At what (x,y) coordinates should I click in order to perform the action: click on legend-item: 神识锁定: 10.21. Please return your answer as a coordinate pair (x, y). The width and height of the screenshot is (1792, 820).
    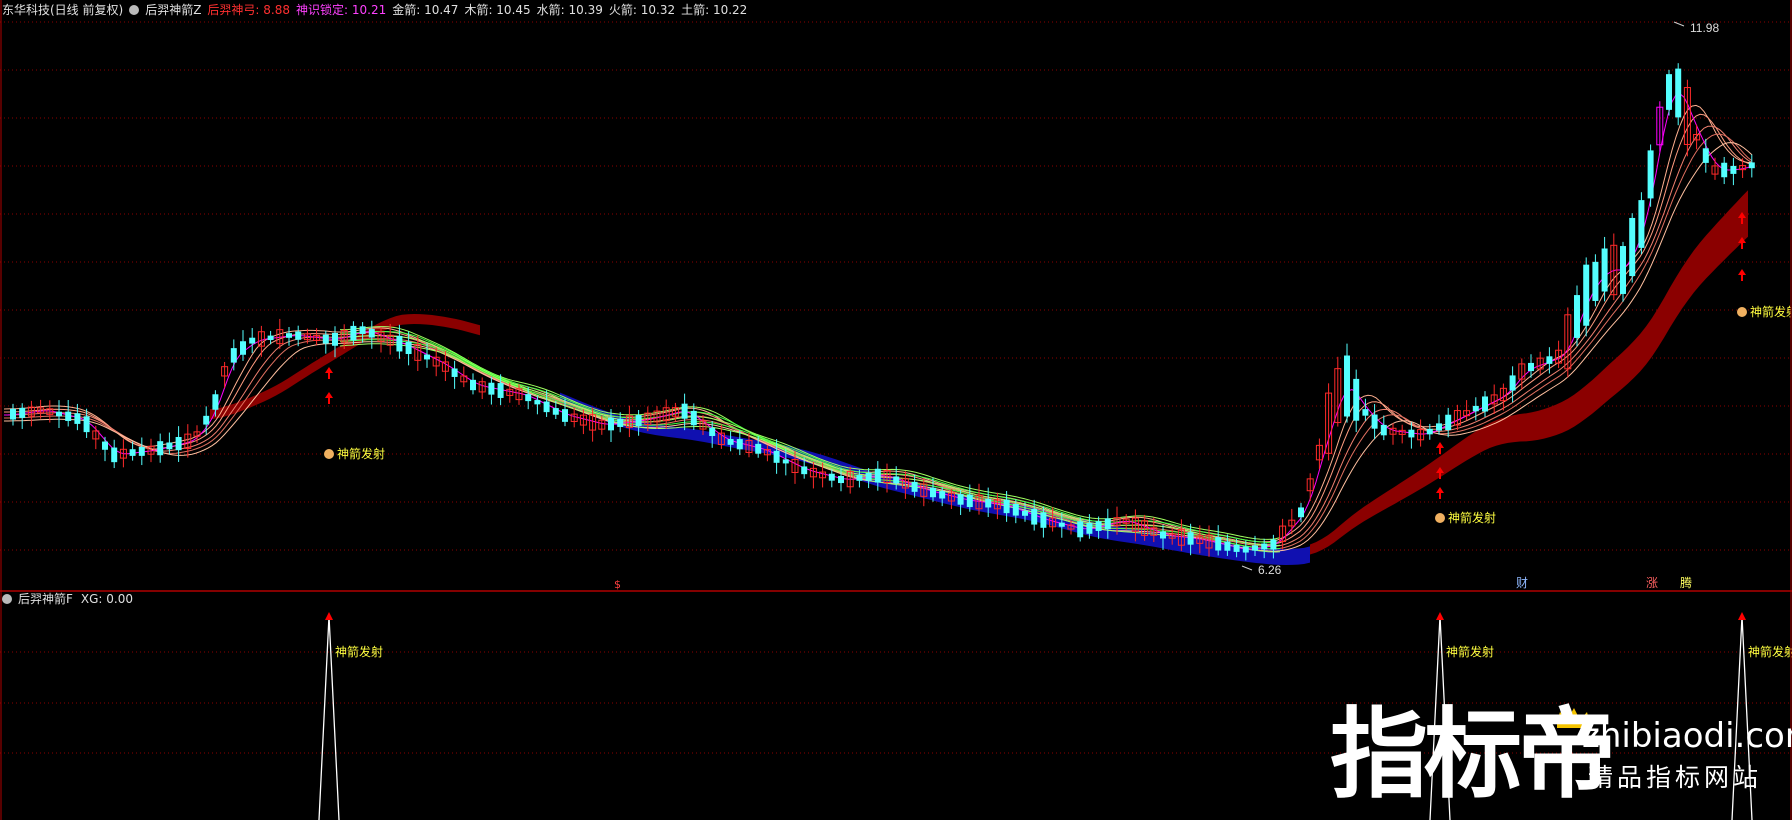
    Looking at the image, I should click on (341, 10).